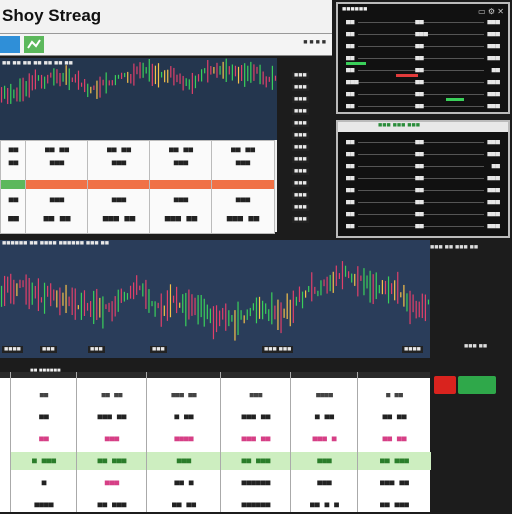 Image resolution: width=512 pixels, height=514 pixels. I want to click on top-price-chart: ■■ ■■ ■■ ■■ ■■ ■■ ■■, so click(138, 99).